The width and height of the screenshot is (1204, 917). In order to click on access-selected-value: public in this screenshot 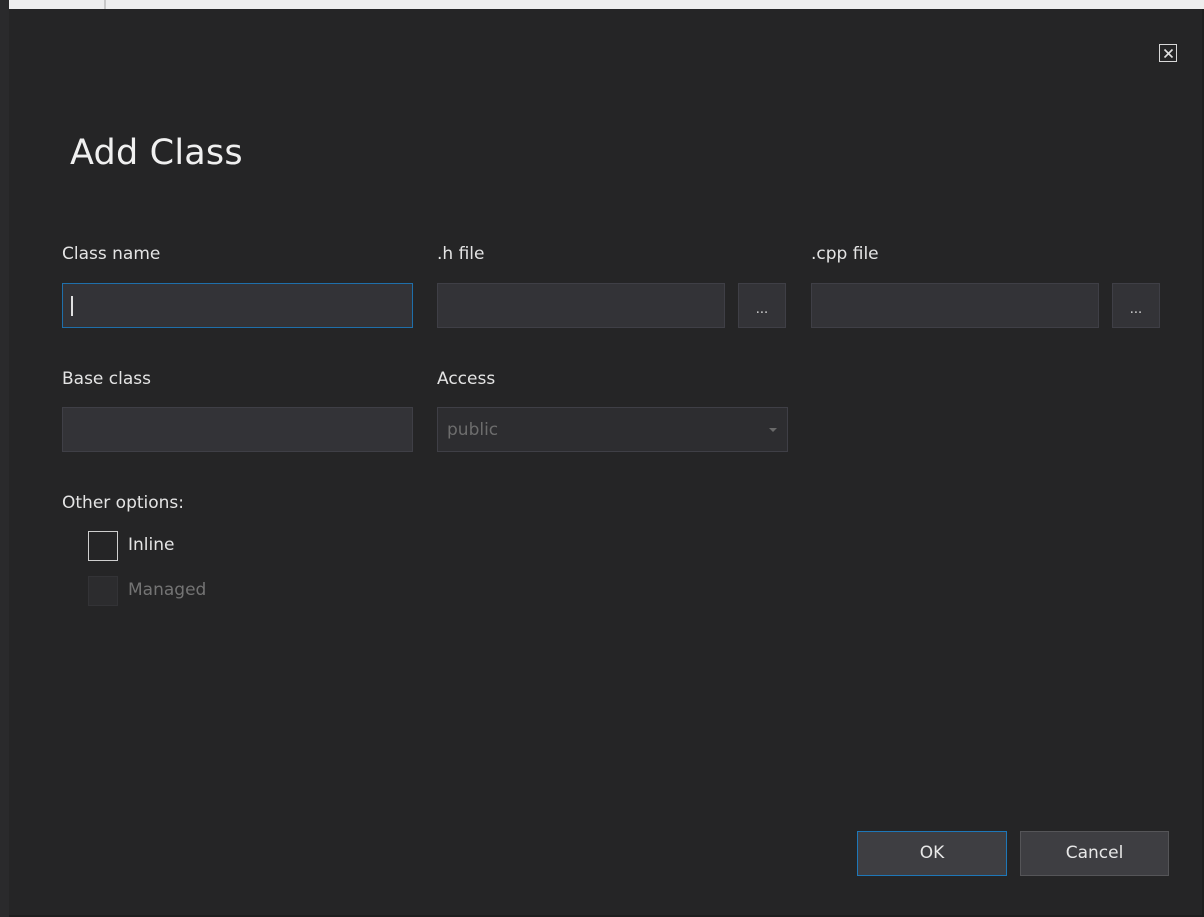, I will do `click(473, 430)`.